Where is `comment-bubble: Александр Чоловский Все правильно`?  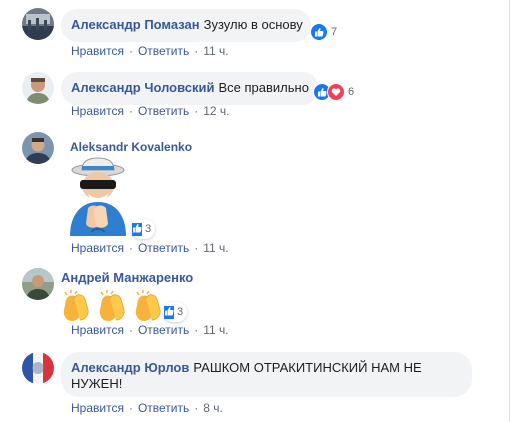
comment-bubble: Александр Чоловский Все правильно is located at coordinates (190, 88).